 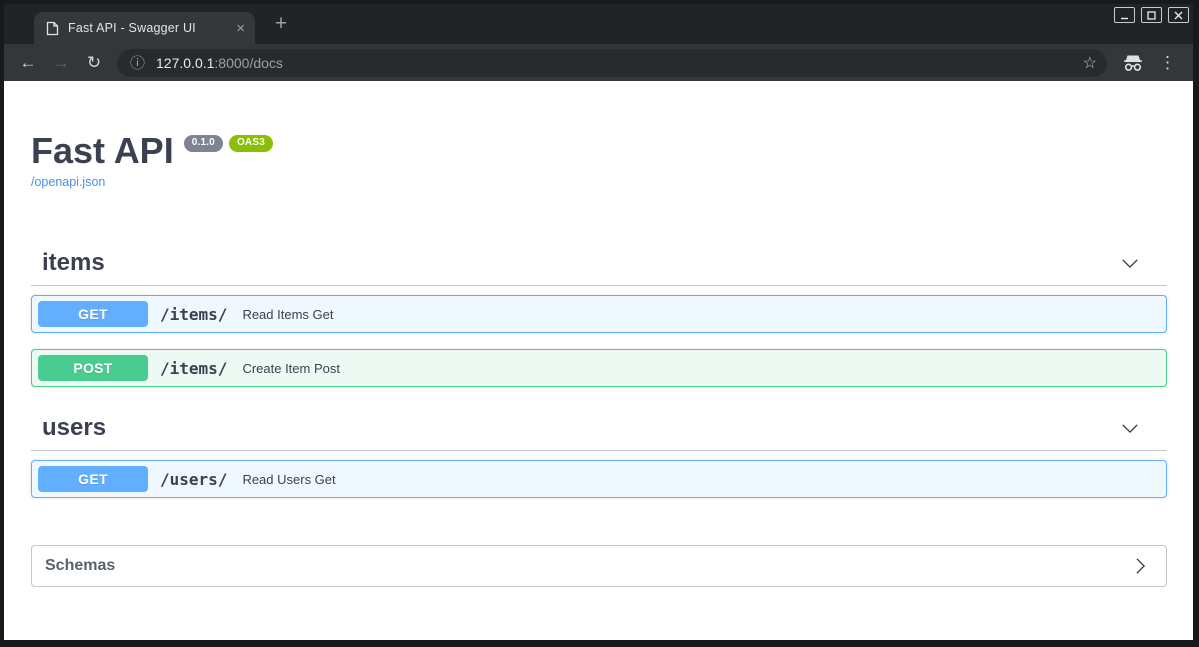 I want to click on maximize-button, so click(x=1151, y=15).